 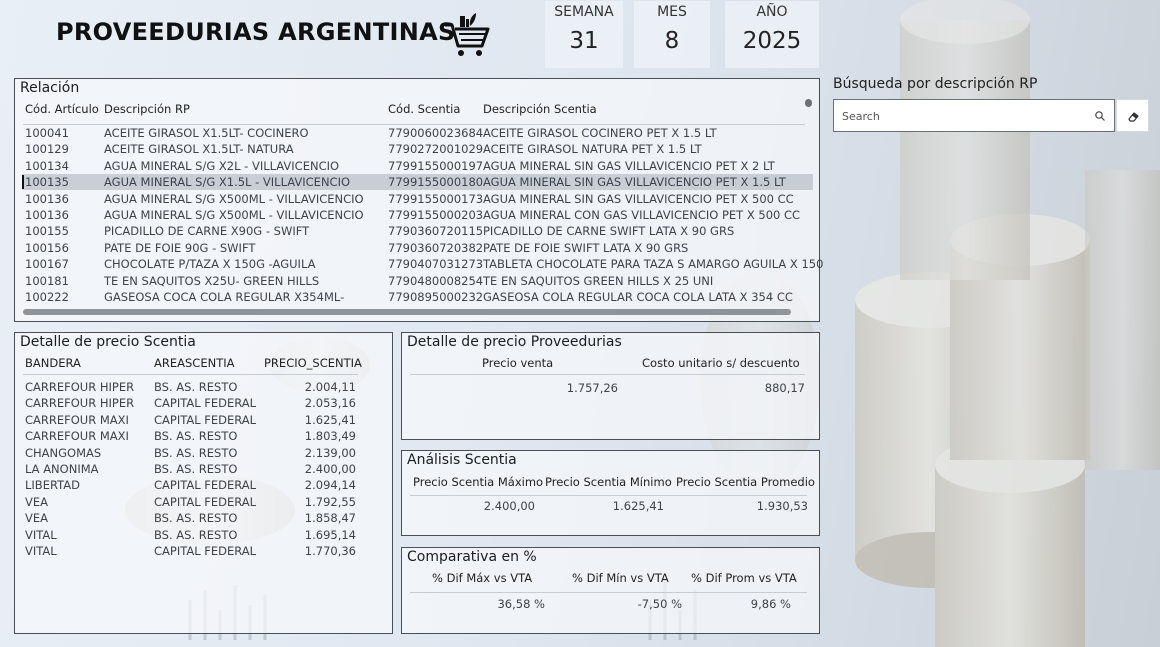 I want to click on page-title: PROVEEDURIAS ARGENTINAS, so click(x=256, y=32).